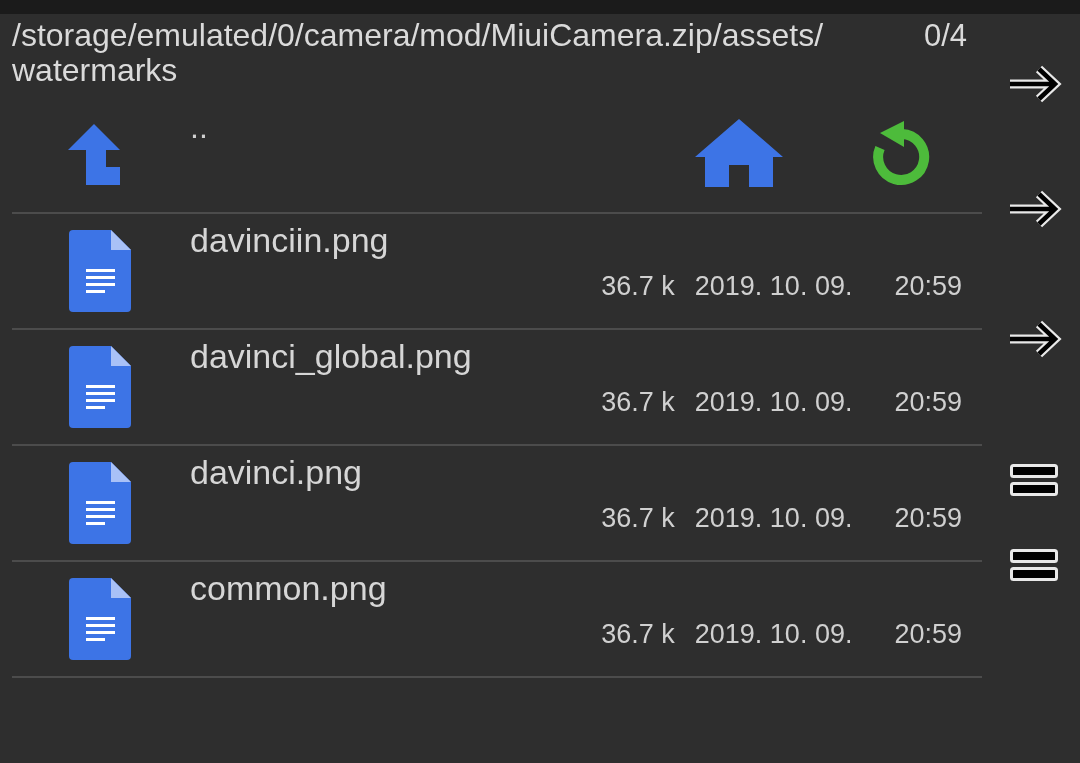 The image size is (1080, 763). Describe the element at coordinates (946, 35) in the screenshot. I see `selection-count: 0/4` at that location.